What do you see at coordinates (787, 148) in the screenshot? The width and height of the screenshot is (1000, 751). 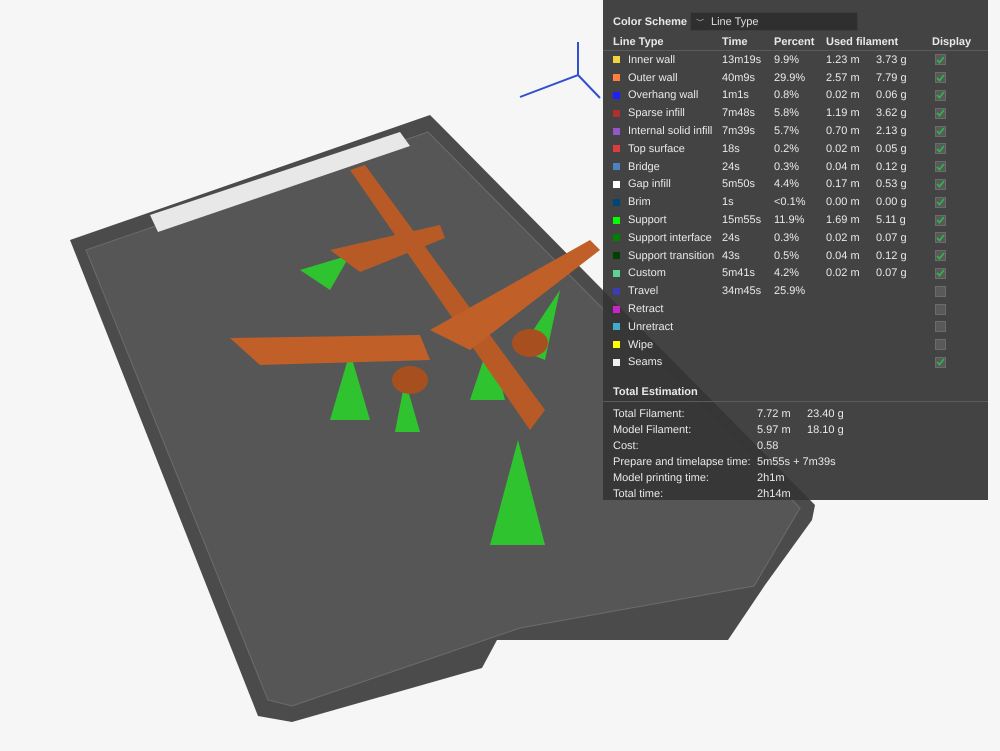 I see `percent-value: 0.2%` at bounding box center [787, 148].